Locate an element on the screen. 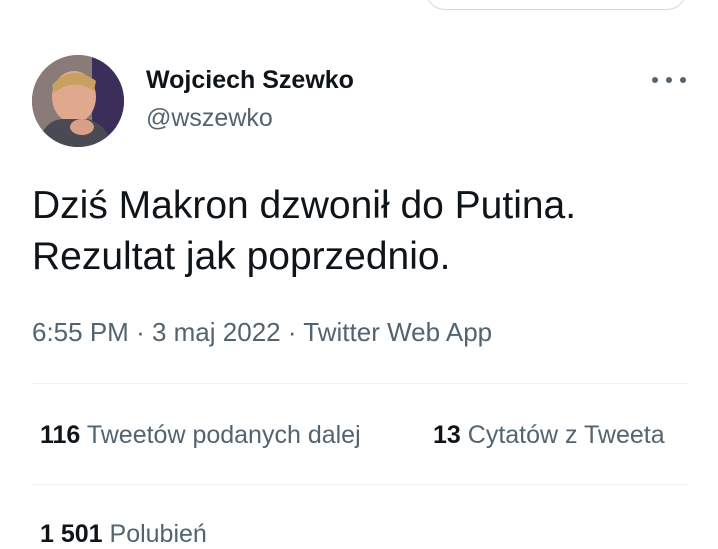 Image resolution: width=718 pixels, height=549 pixels. retweets-stat: 116 Tweetów podanych dalej is located at coordinates (200, 435).